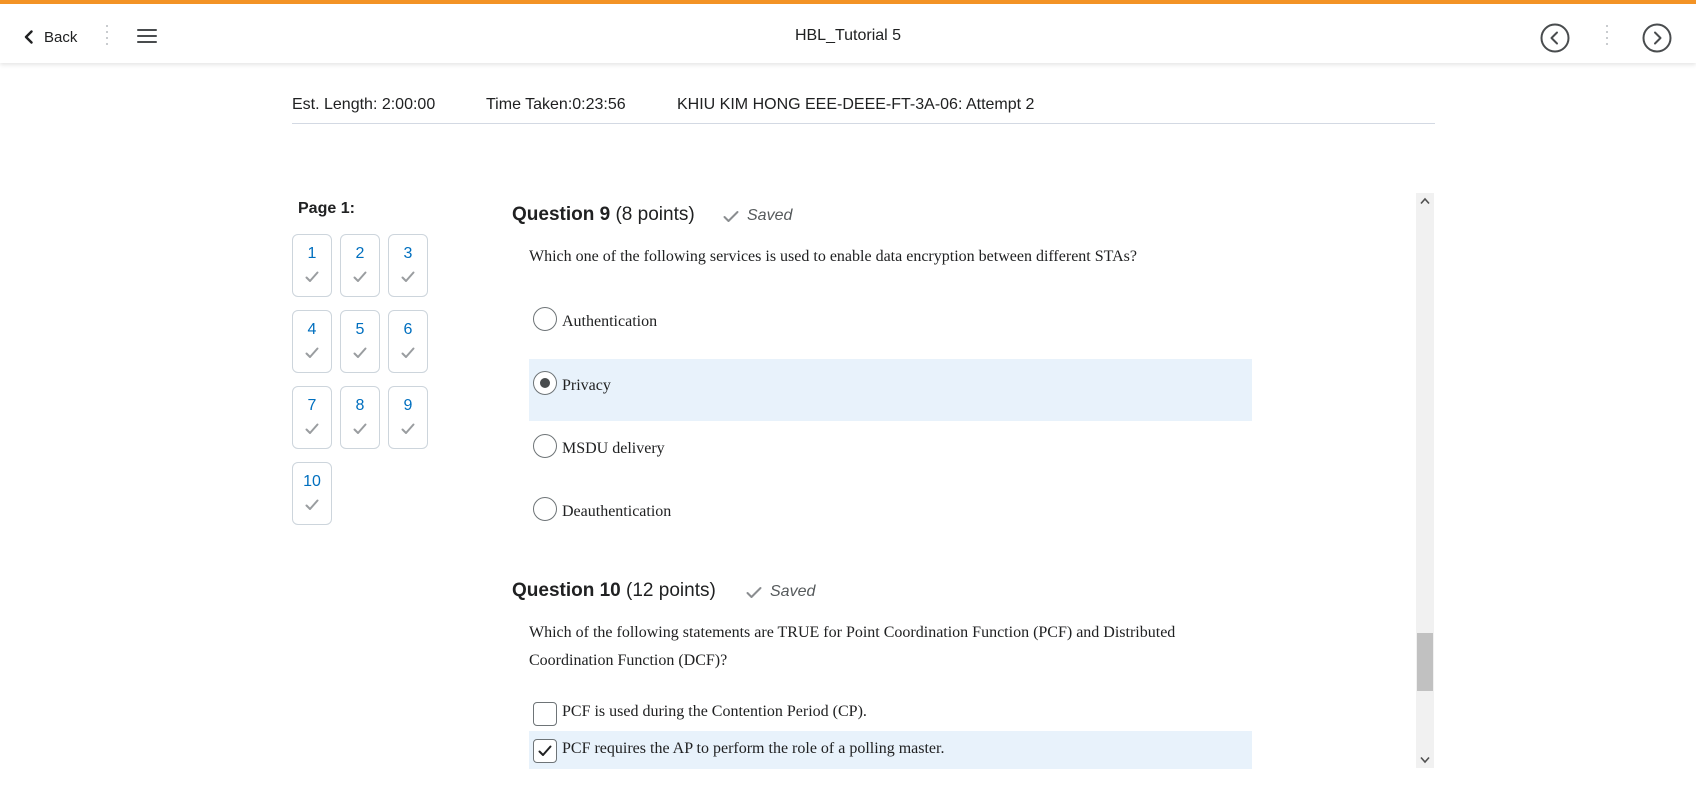  I want to click on question-nav-item-2: 2, so click(360, 265).